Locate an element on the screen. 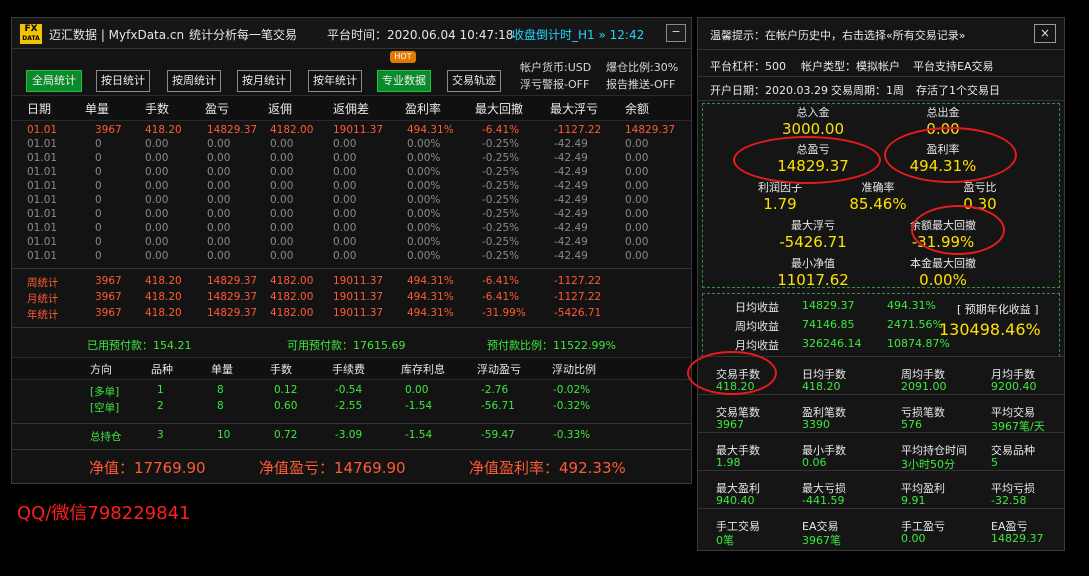 Image resolution: width=1089 pixels, height=576 pixels. summary-cell: -1127.22 is located at coordinates (578, 297).